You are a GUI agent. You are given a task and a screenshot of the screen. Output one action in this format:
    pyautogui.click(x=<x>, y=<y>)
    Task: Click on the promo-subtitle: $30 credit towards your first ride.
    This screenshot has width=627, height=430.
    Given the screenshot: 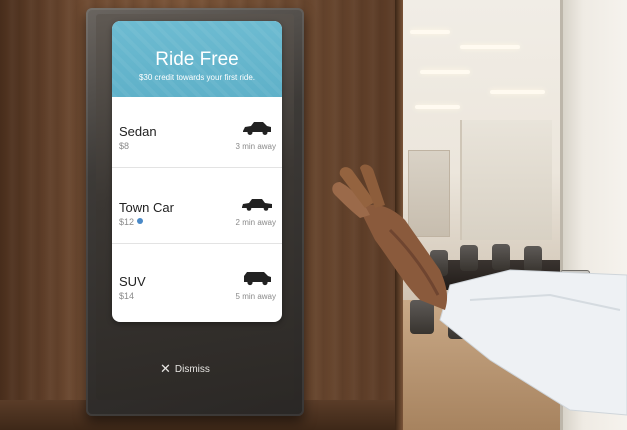 What is the action you would take?
    pyautogui.click(x=197, y=77)
    